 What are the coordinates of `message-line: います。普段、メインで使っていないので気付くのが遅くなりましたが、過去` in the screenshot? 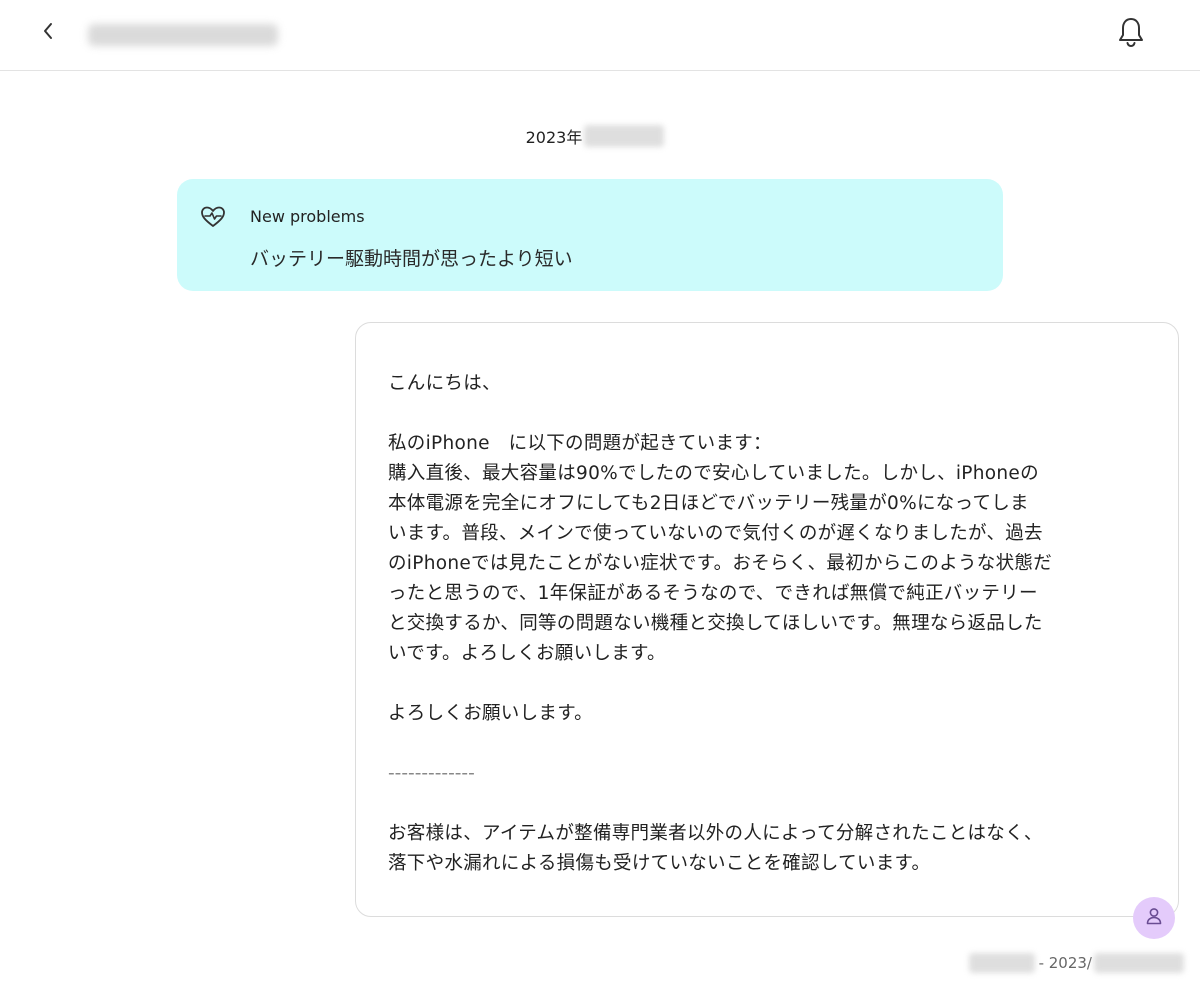 It's located at (715, 533).